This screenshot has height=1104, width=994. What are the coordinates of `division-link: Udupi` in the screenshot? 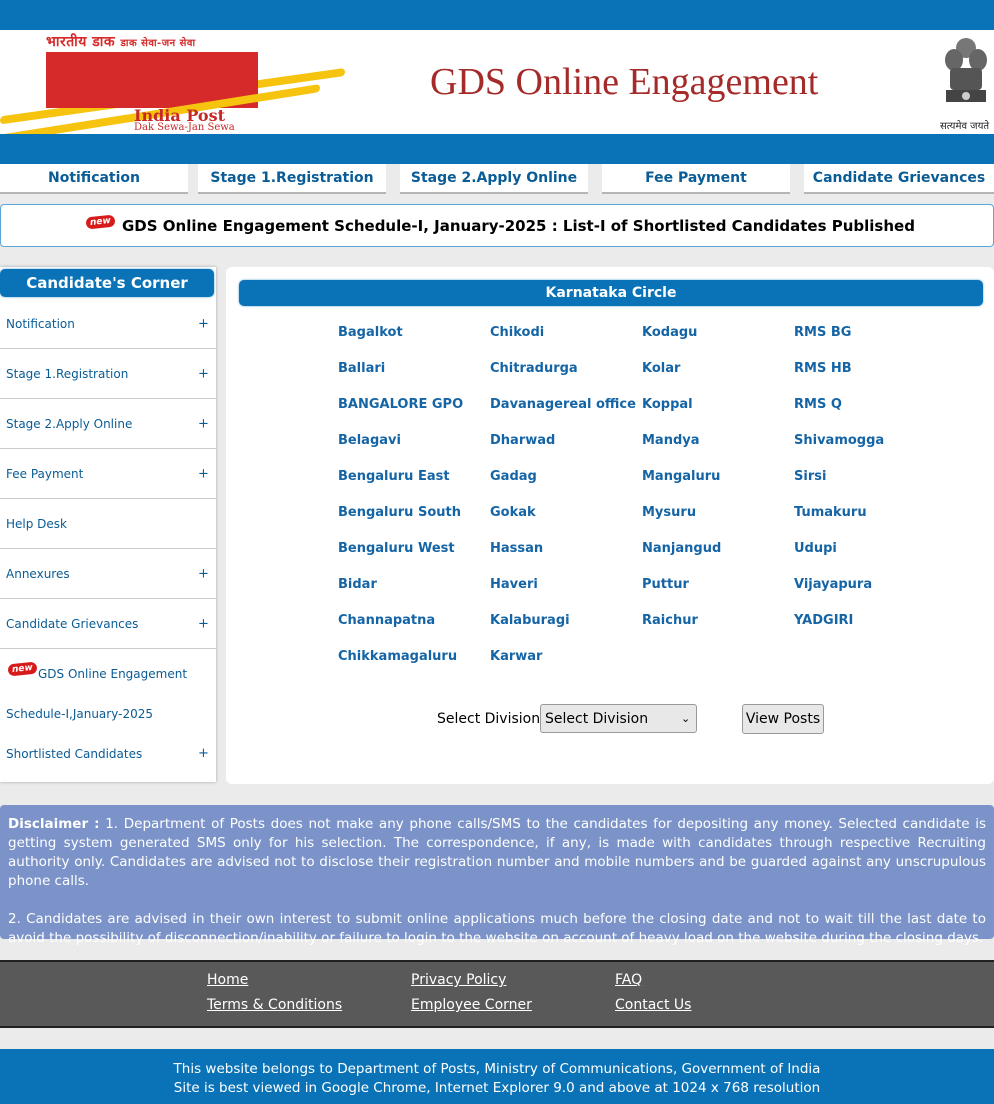 It's located at (815, 548).